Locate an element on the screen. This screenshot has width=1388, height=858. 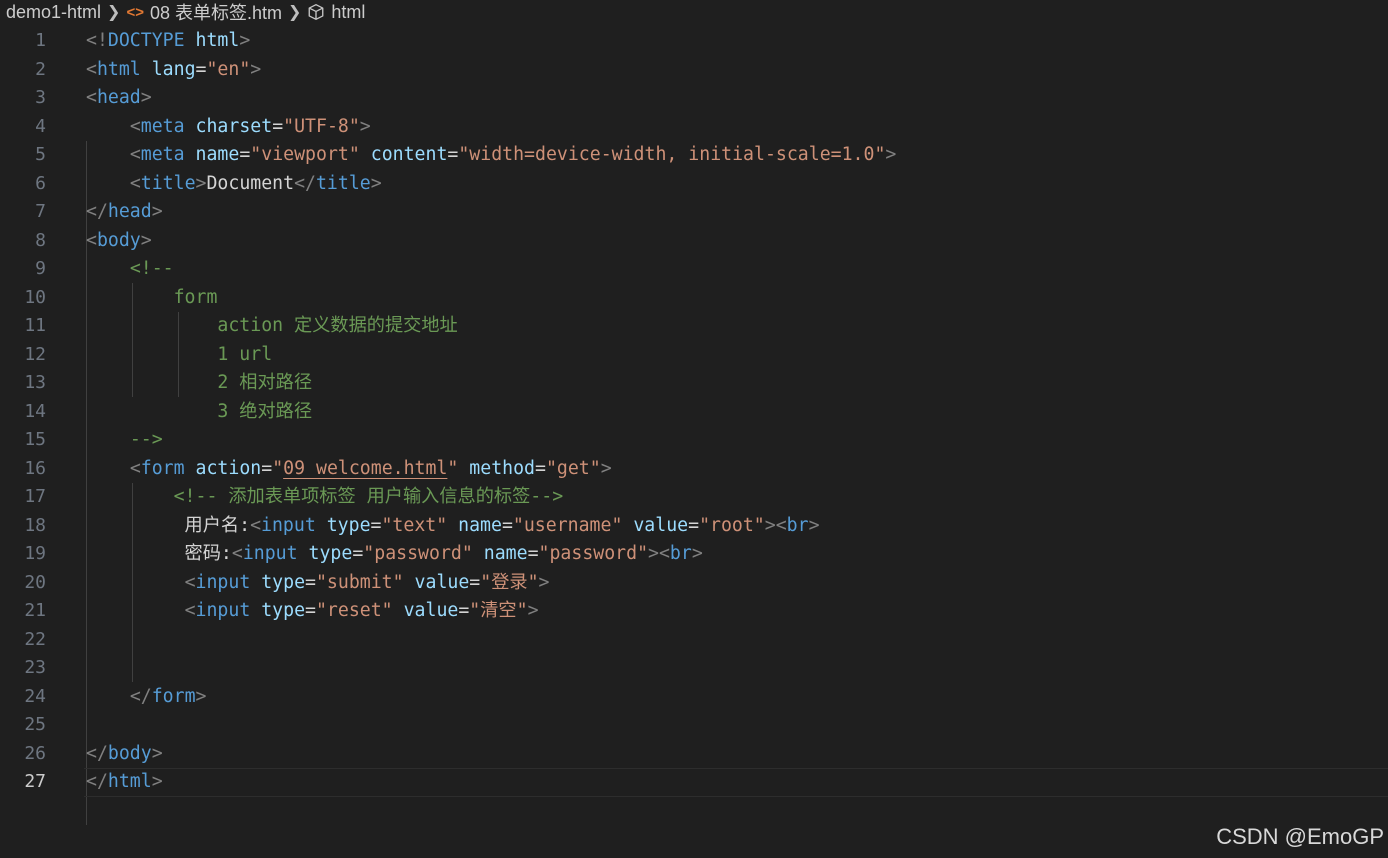
line-content: 2 相对路径 is located at coordinates (199, 383).